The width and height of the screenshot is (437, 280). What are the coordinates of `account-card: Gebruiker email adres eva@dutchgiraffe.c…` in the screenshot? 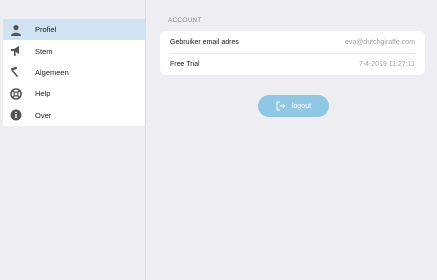 It's located at (292, 53).